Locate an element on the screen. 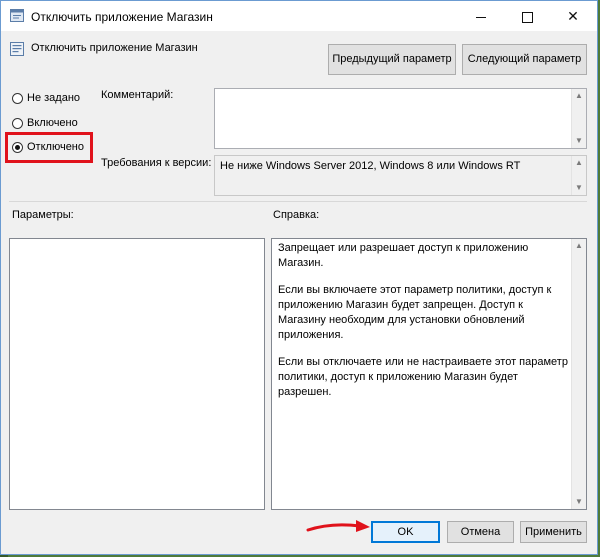 The image size is (600, 557). maximize-icon is located at coordinates (527, 17).